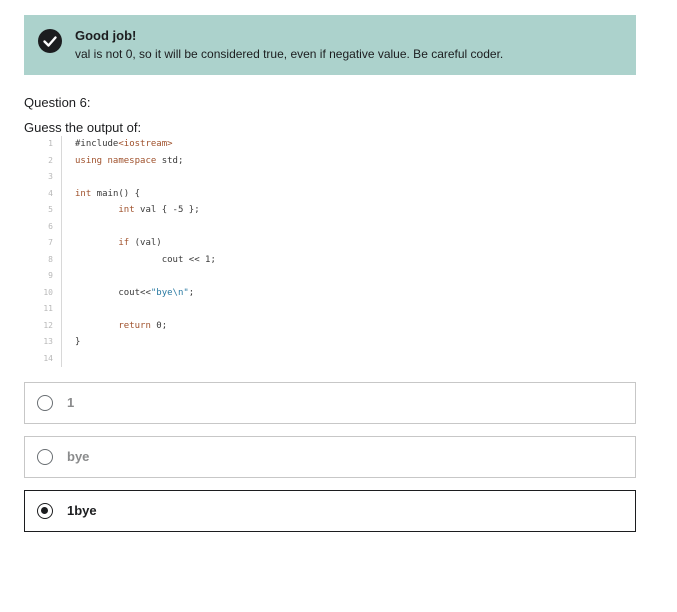 This screenshot has width=677, height=612. I want to click on code-token: cout << 1;, so click(145, 259).